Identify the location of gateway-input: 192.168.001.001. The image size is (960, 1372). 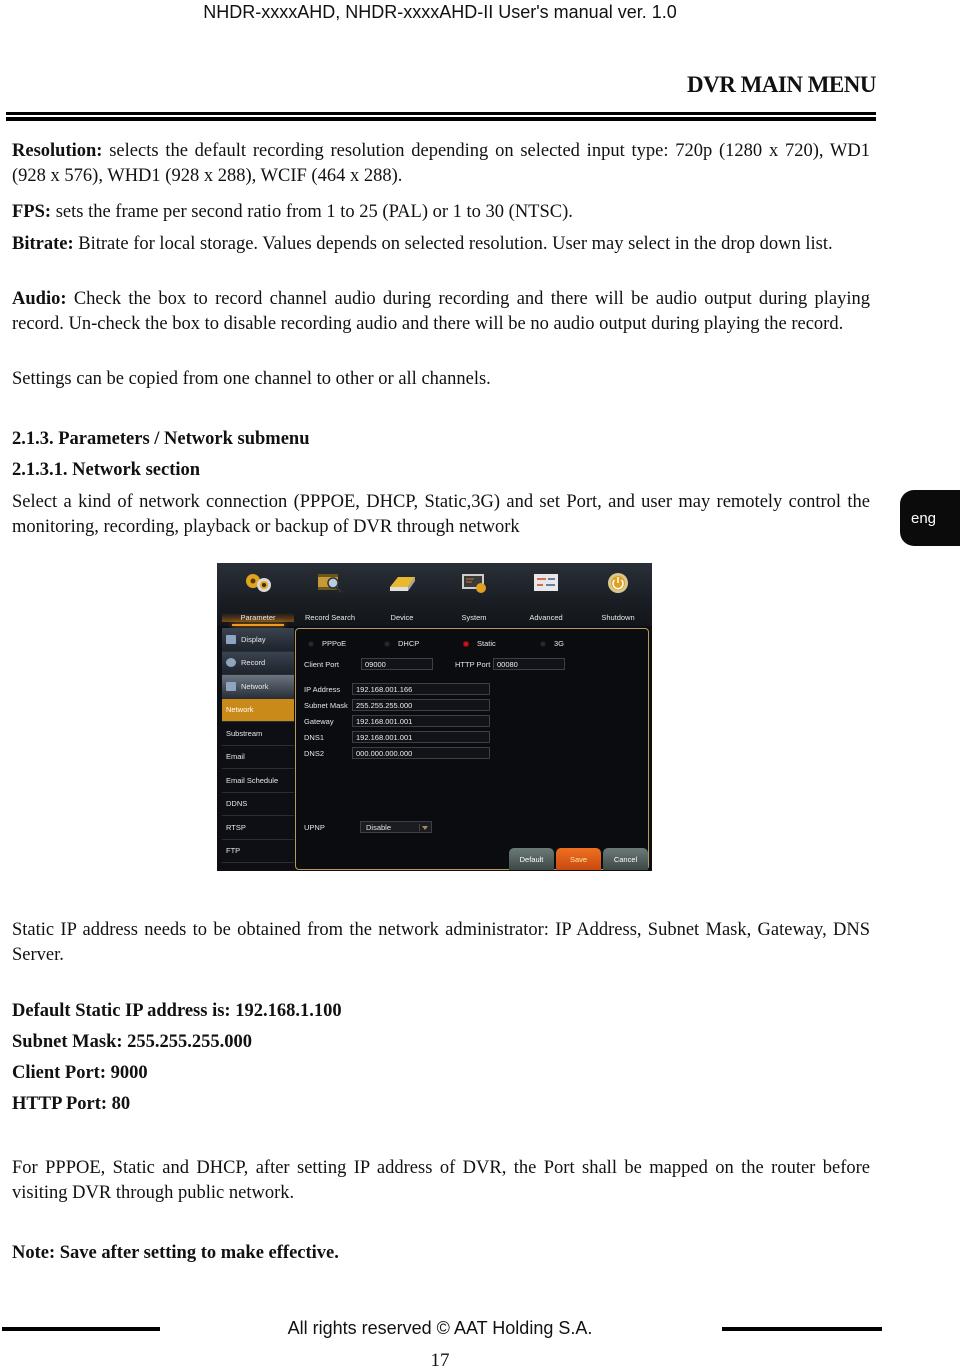
(421, 721).